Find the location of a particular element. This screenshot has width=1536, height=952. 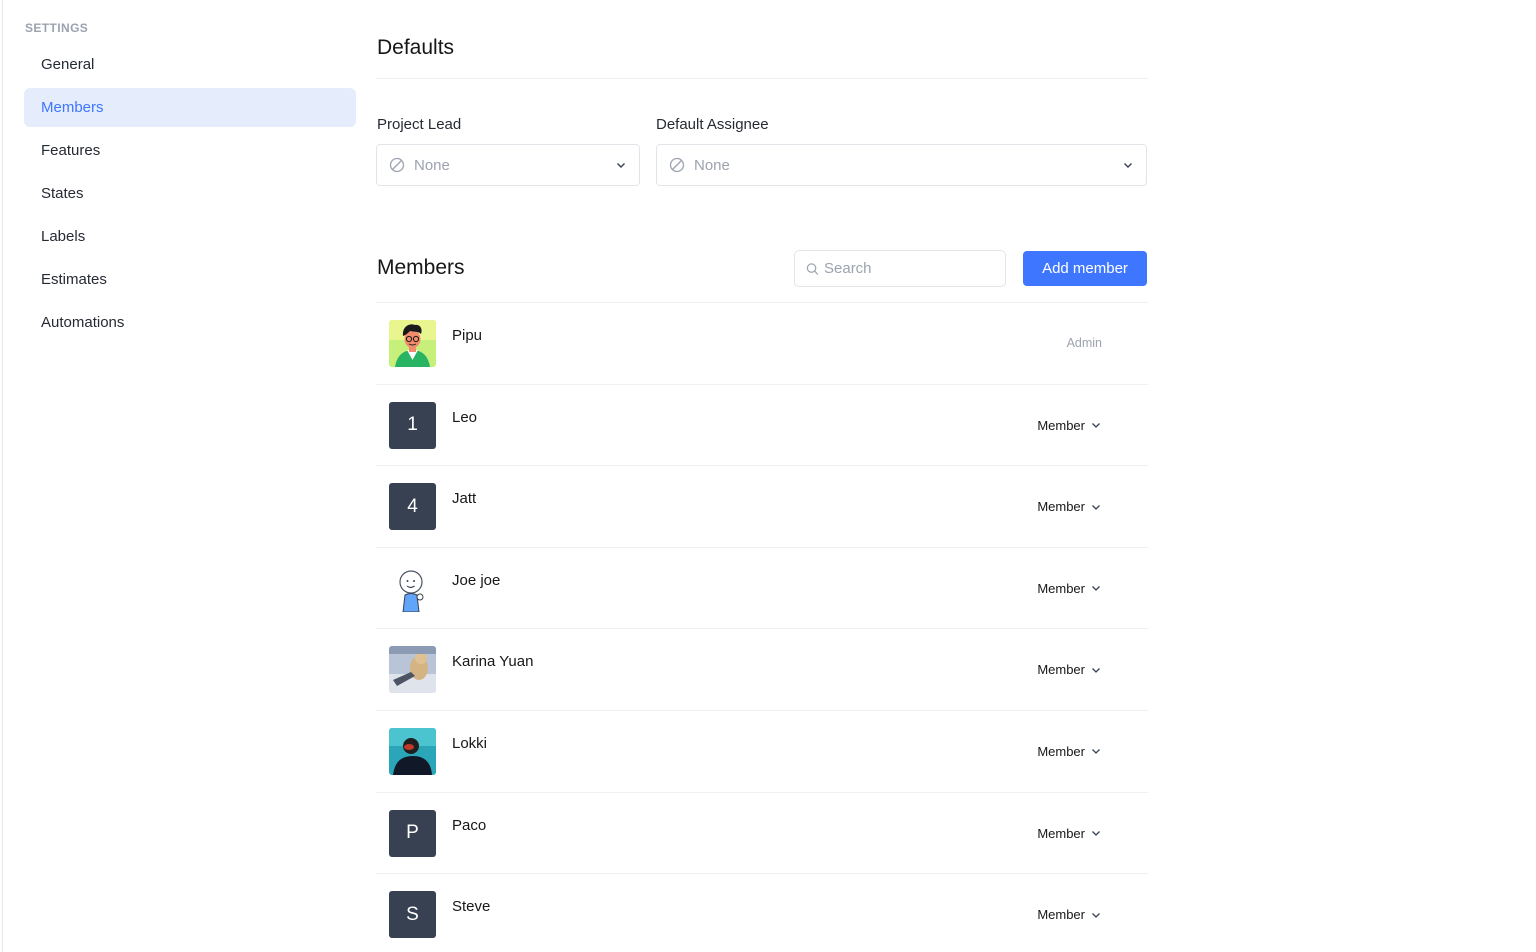

sidebar-item-members: Members is located at coordinates (190, 107).